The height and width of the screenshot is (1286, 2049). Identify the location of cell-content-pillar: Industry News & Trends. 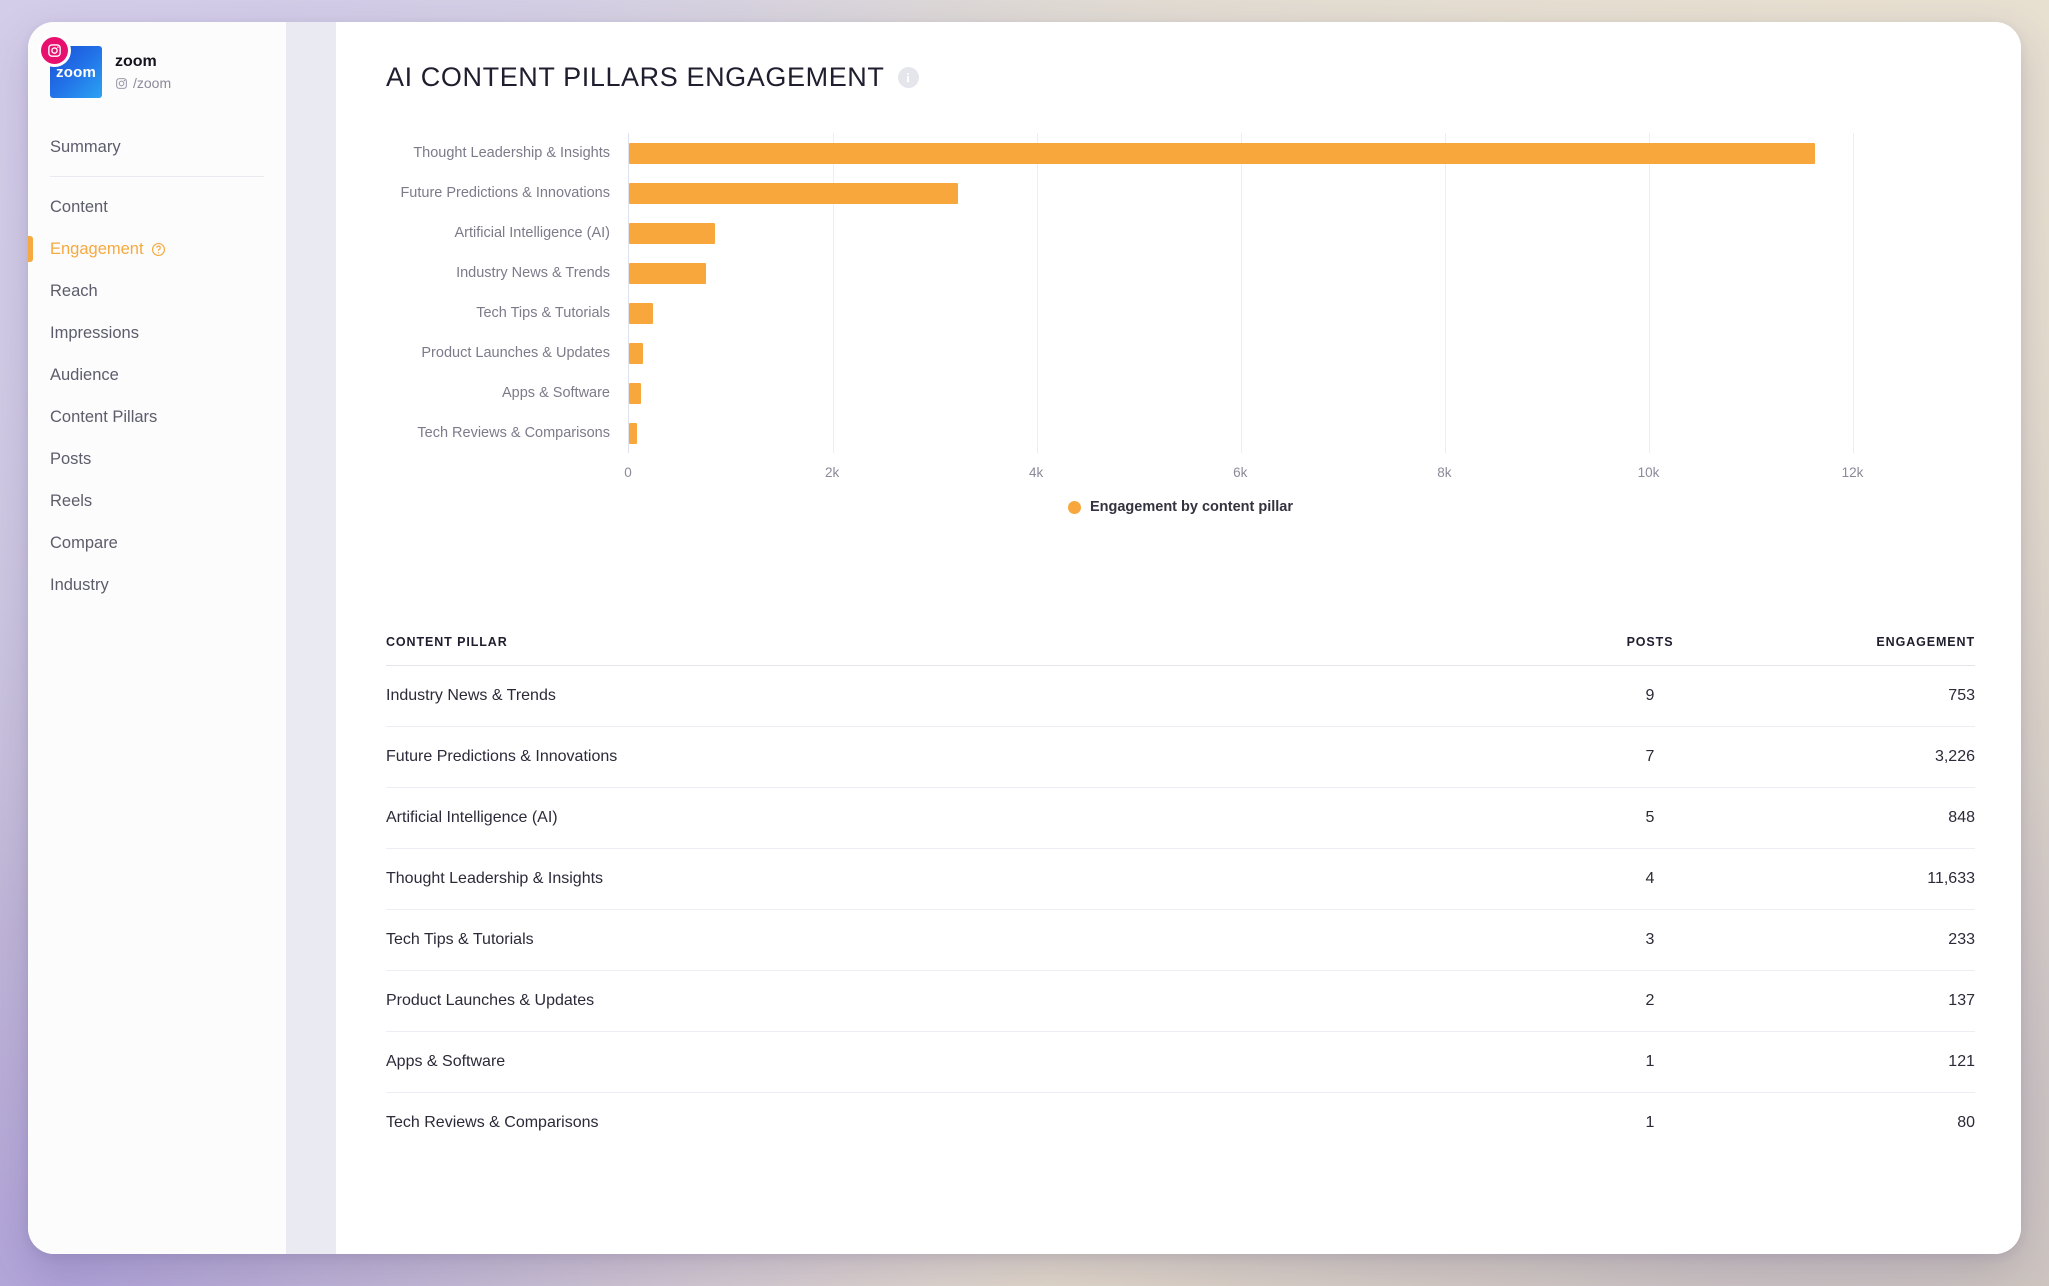
(970, 696).